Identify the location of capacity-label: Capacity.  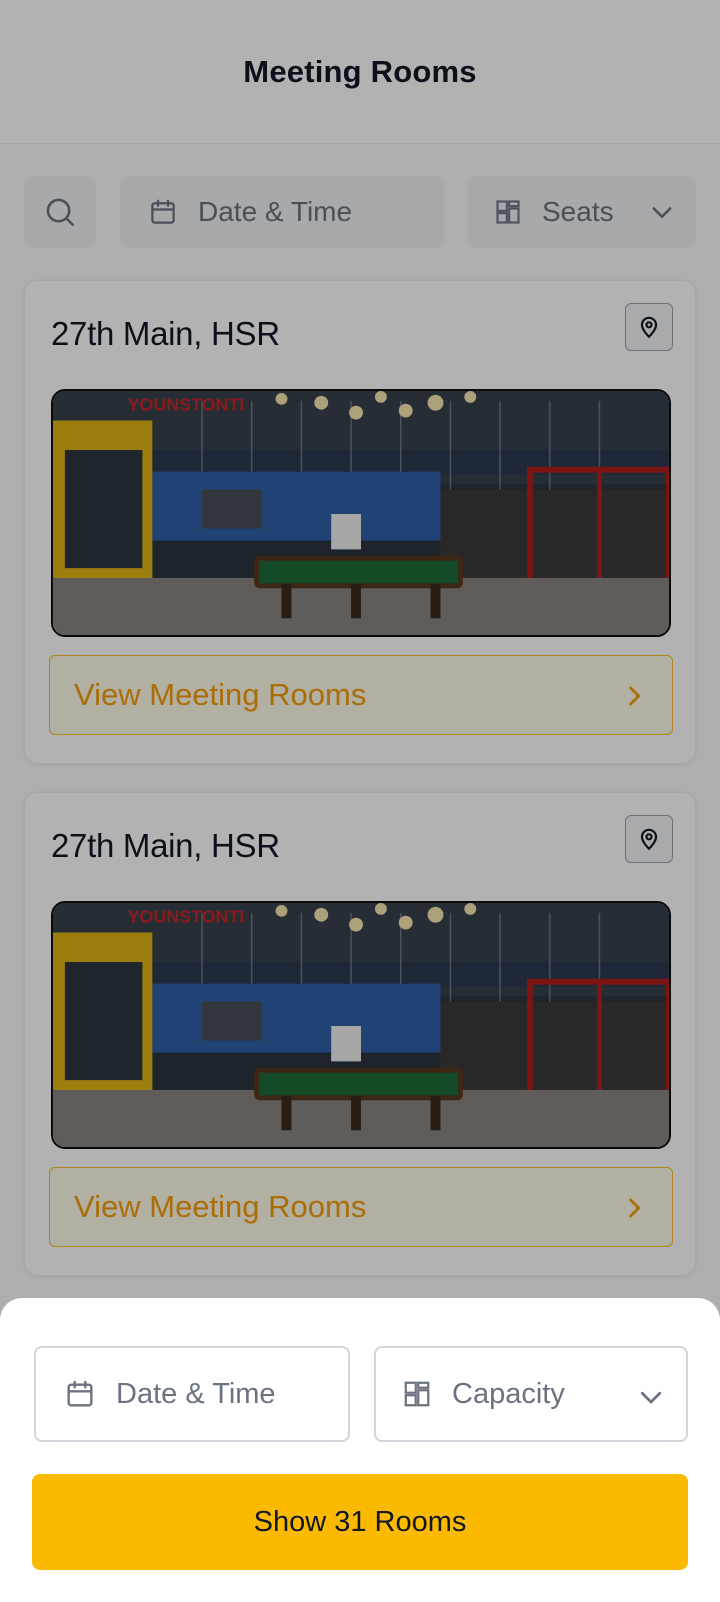
(508, 1393).